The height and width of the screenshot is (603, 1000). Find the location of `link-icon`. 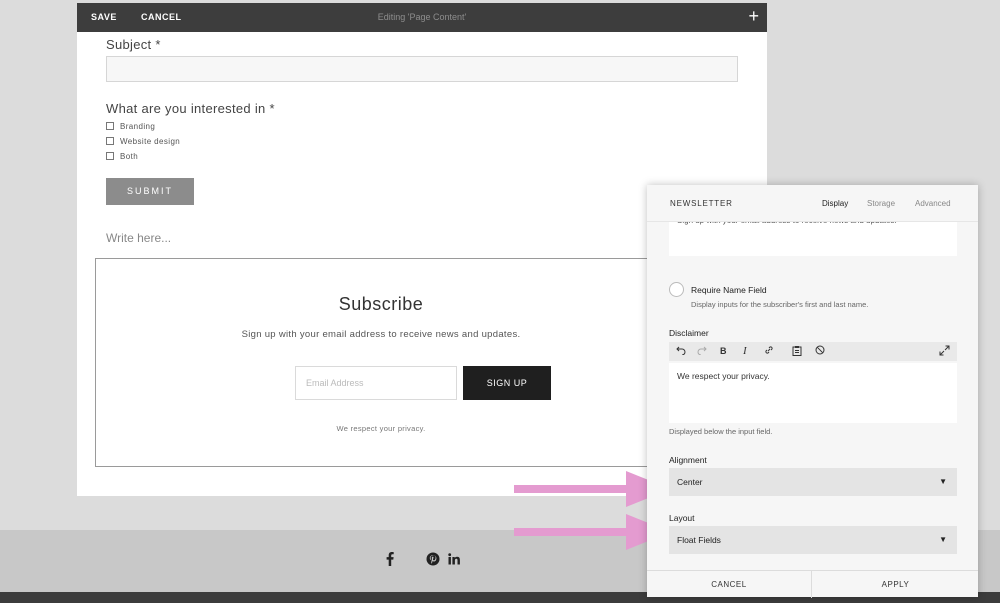

link-icon is located at coordinates (769, 352).